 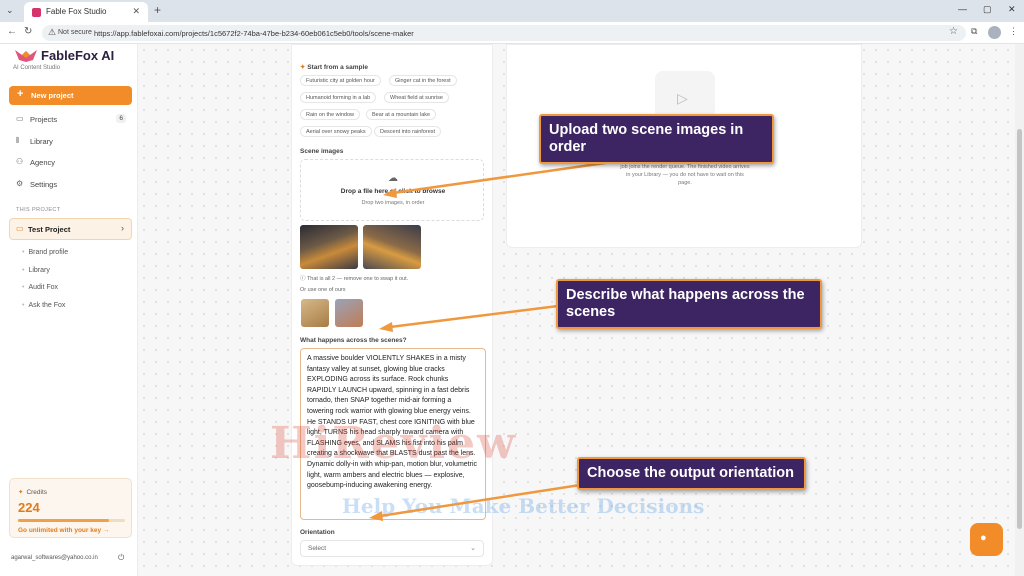 What do you see at coordinates (121, 118) in the screenshot?
I see `projects-count-badge: 6` at bounding box center [121, 118].